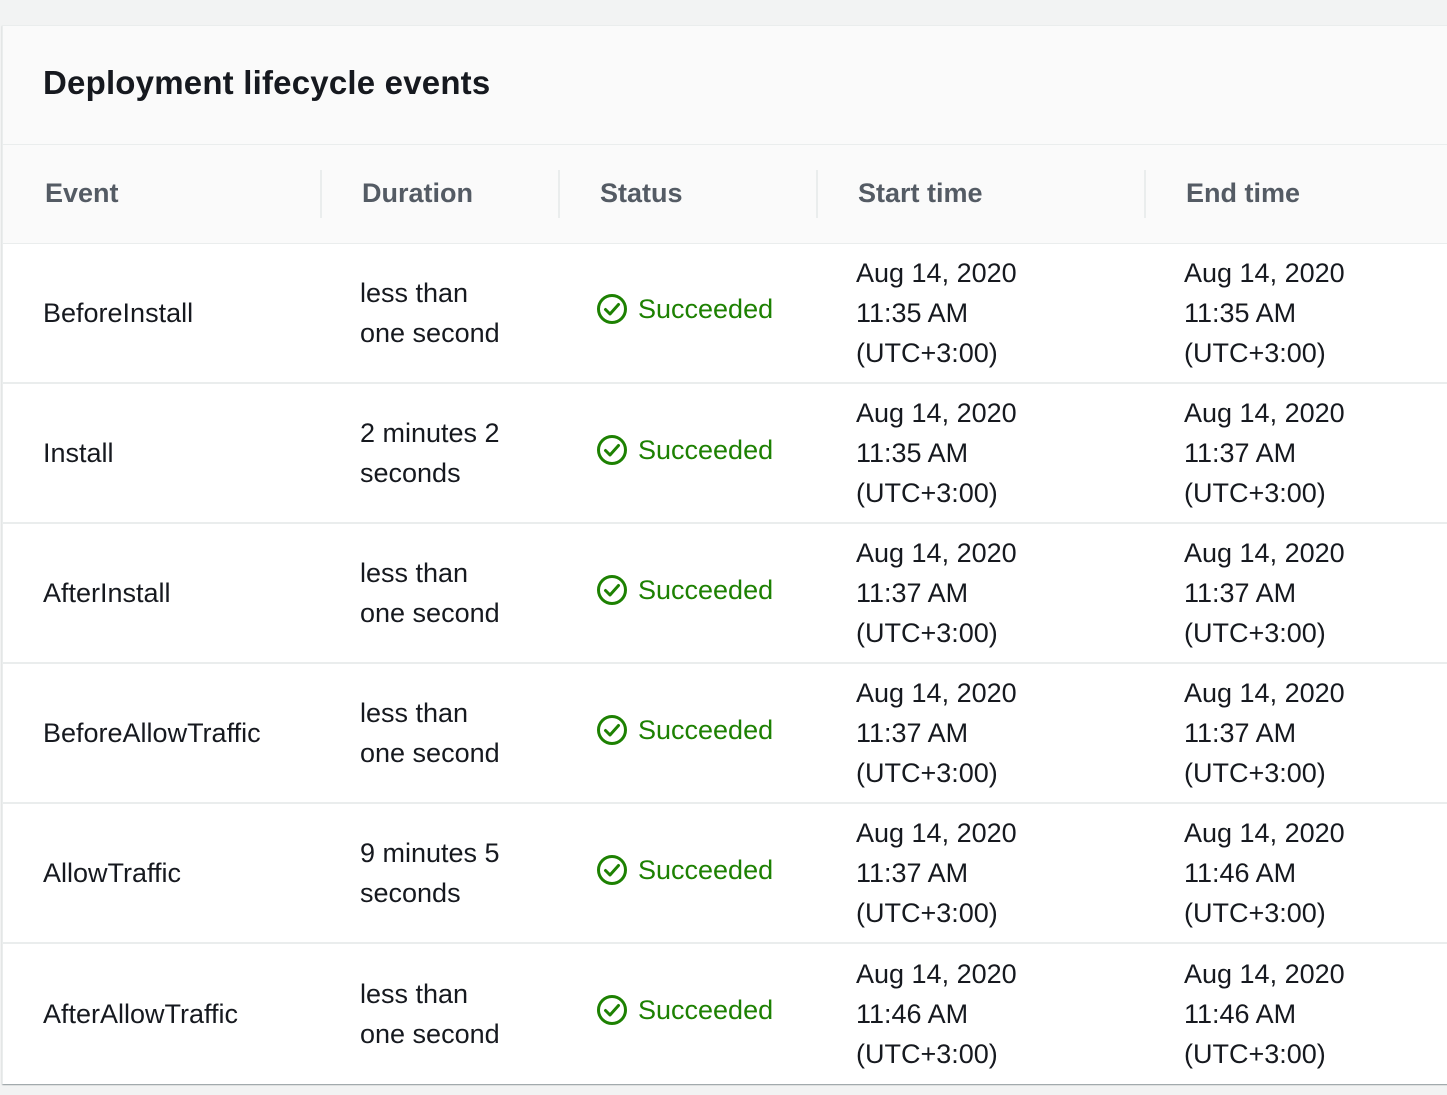 This screenshot has width=1447, height=1095. Describe the element at coordinates (430, 453) in the screenshot. I see `duration-value: 2 minutes 2 seconds` at that location.